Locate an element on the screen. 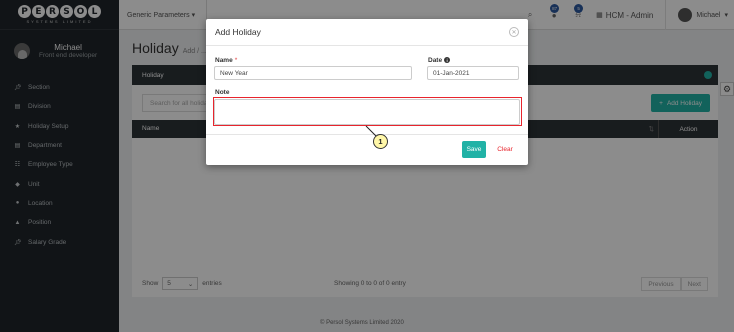  name-label: Name * is located at coordinates (226, 60).